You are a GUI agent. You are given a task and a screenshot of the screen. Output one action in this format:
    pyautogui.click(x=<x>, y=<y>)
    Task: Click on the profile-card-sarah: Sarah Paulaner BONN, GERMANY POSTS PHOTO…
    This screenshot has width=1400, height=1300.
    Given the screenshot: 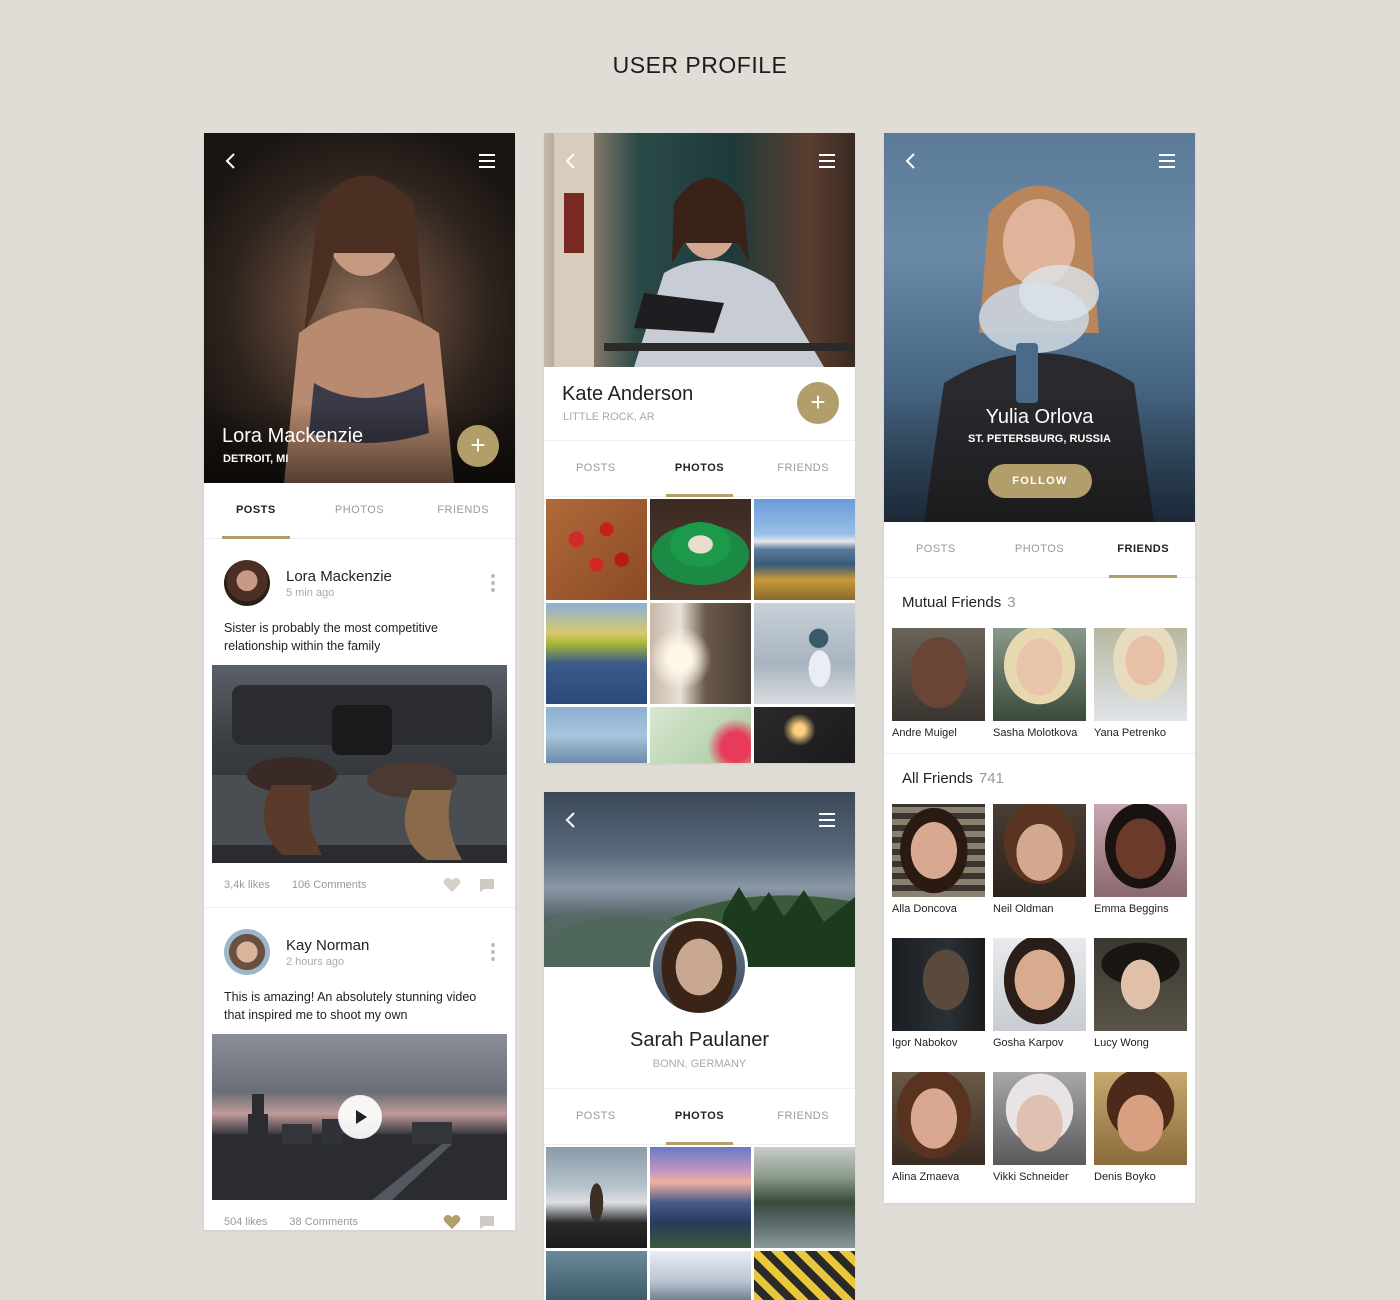 What is the action you would take?
    pyautogui.click(x=699, y=1046)
    